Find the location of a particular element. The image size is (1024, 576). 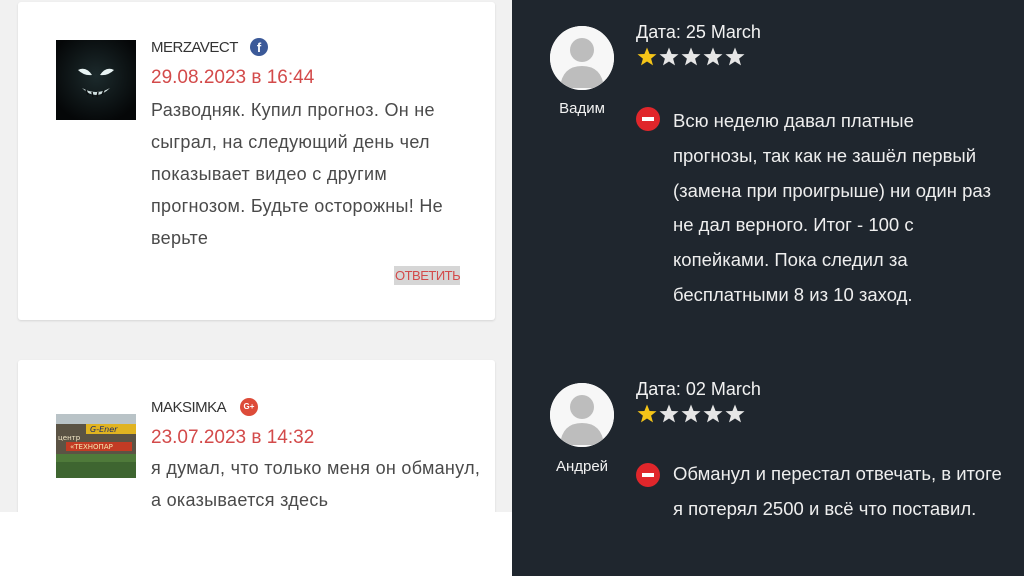

comment-date: 23.07.2023 в 14:32 is located at coordinates (233, 437).